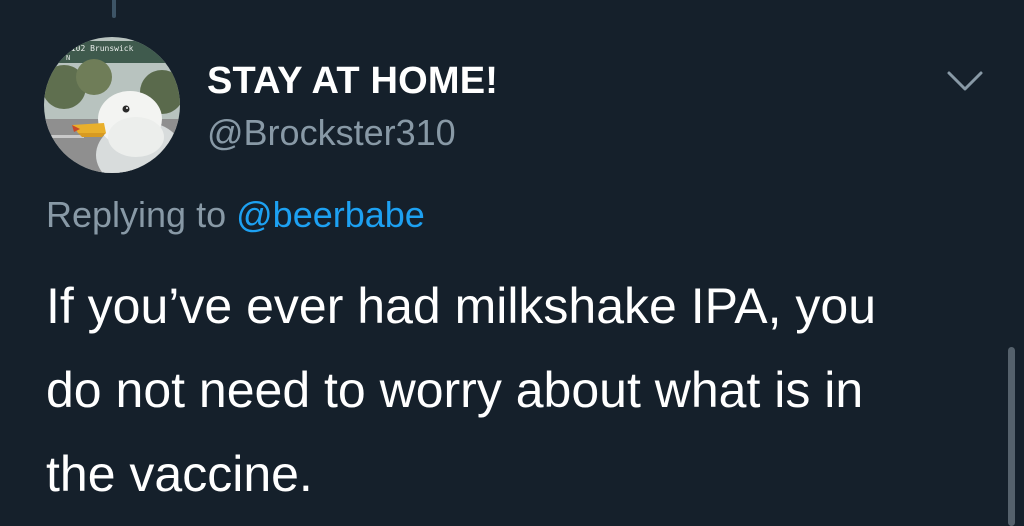 The image size is (1024, 526). I want to click on tweet-text-line: If you’ve ever had milkshake IPA, you, so click(461, 306).